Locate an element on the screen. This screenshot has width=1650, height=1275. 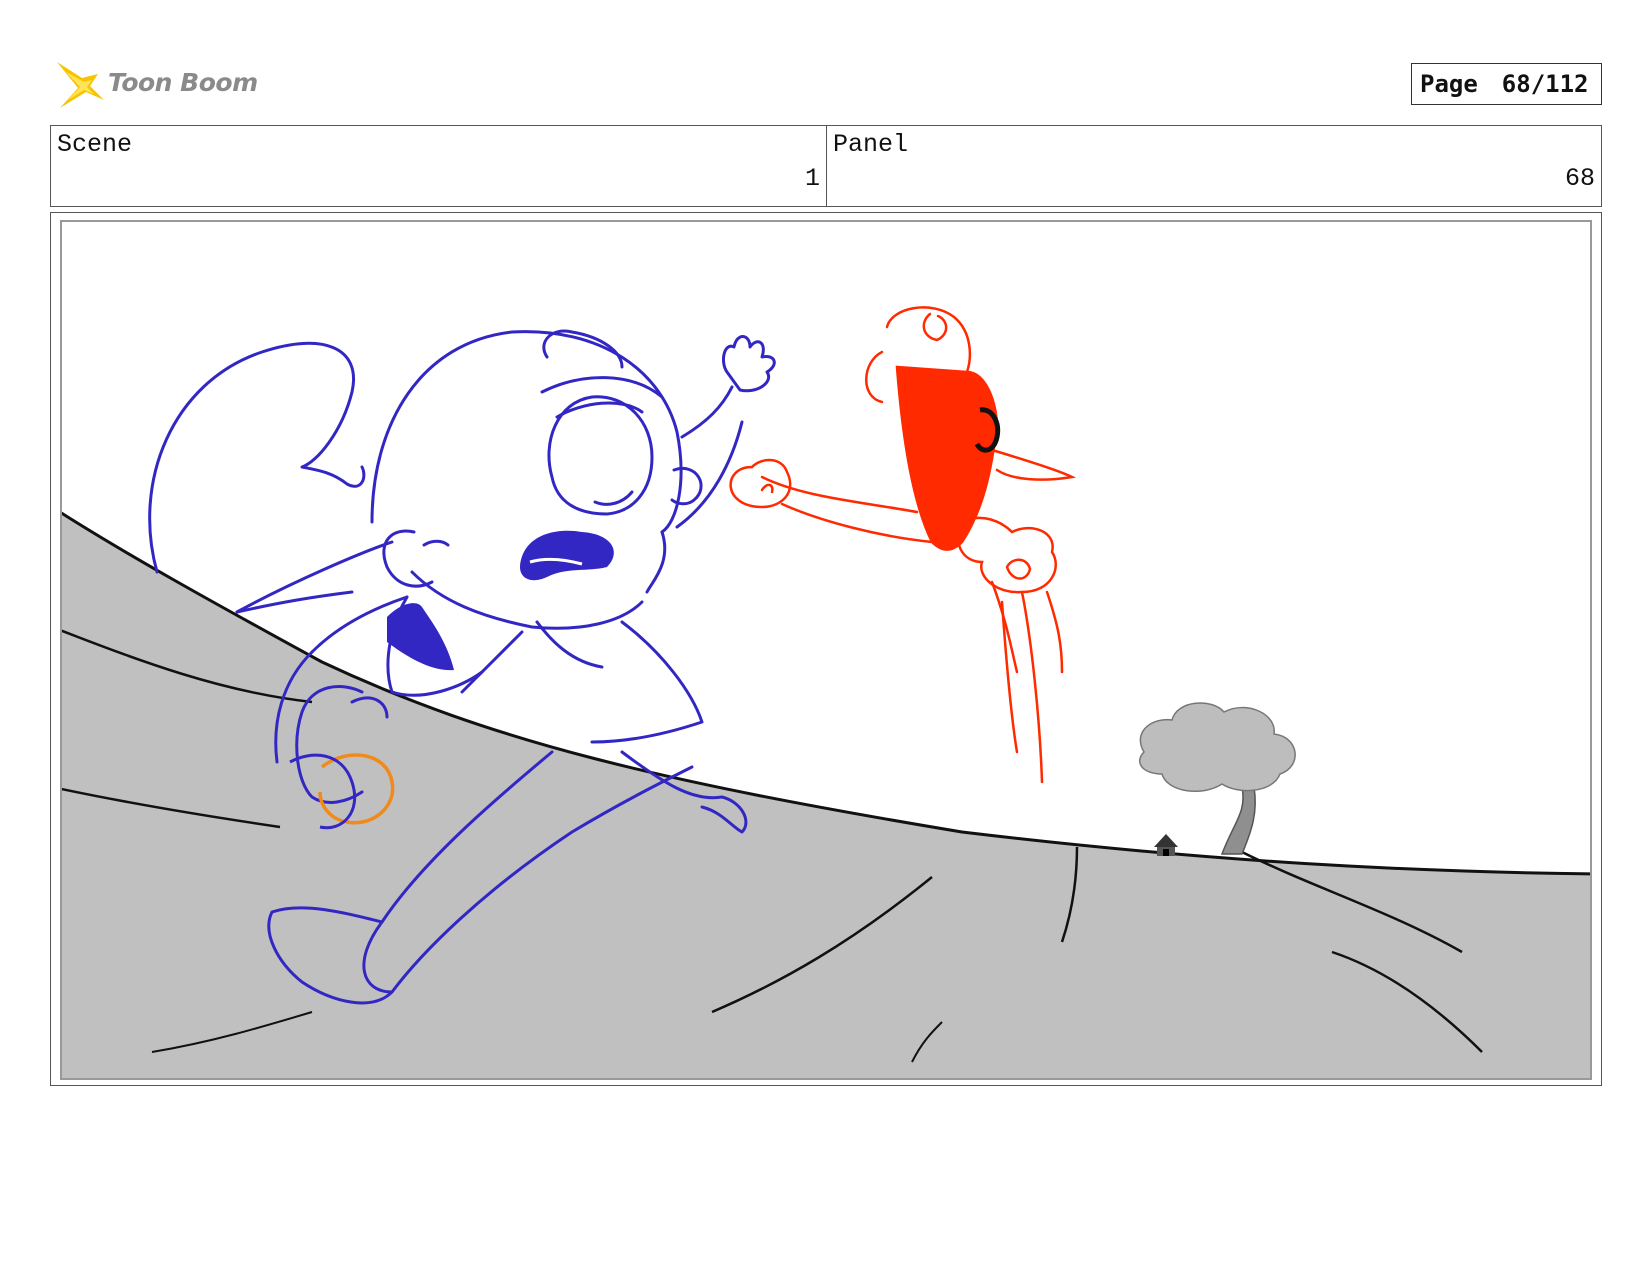
page-number: 68/112 is located at coordinates (1545, 84).